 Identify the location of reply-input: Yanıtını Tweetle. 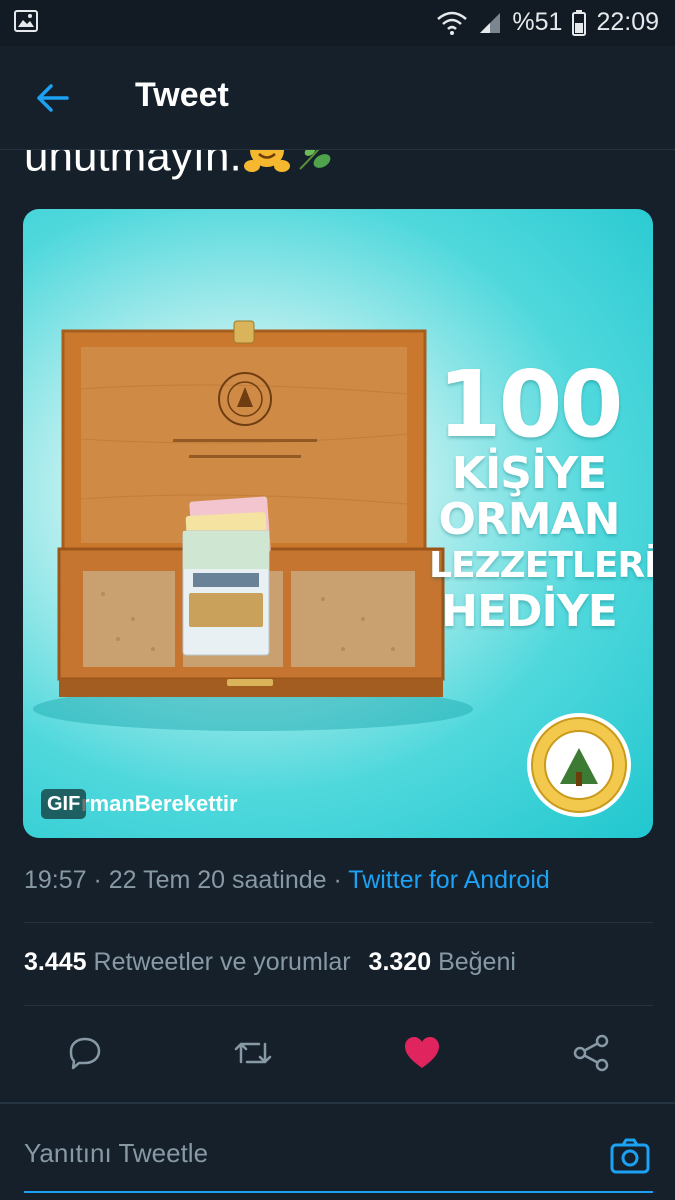
(116, 1153).